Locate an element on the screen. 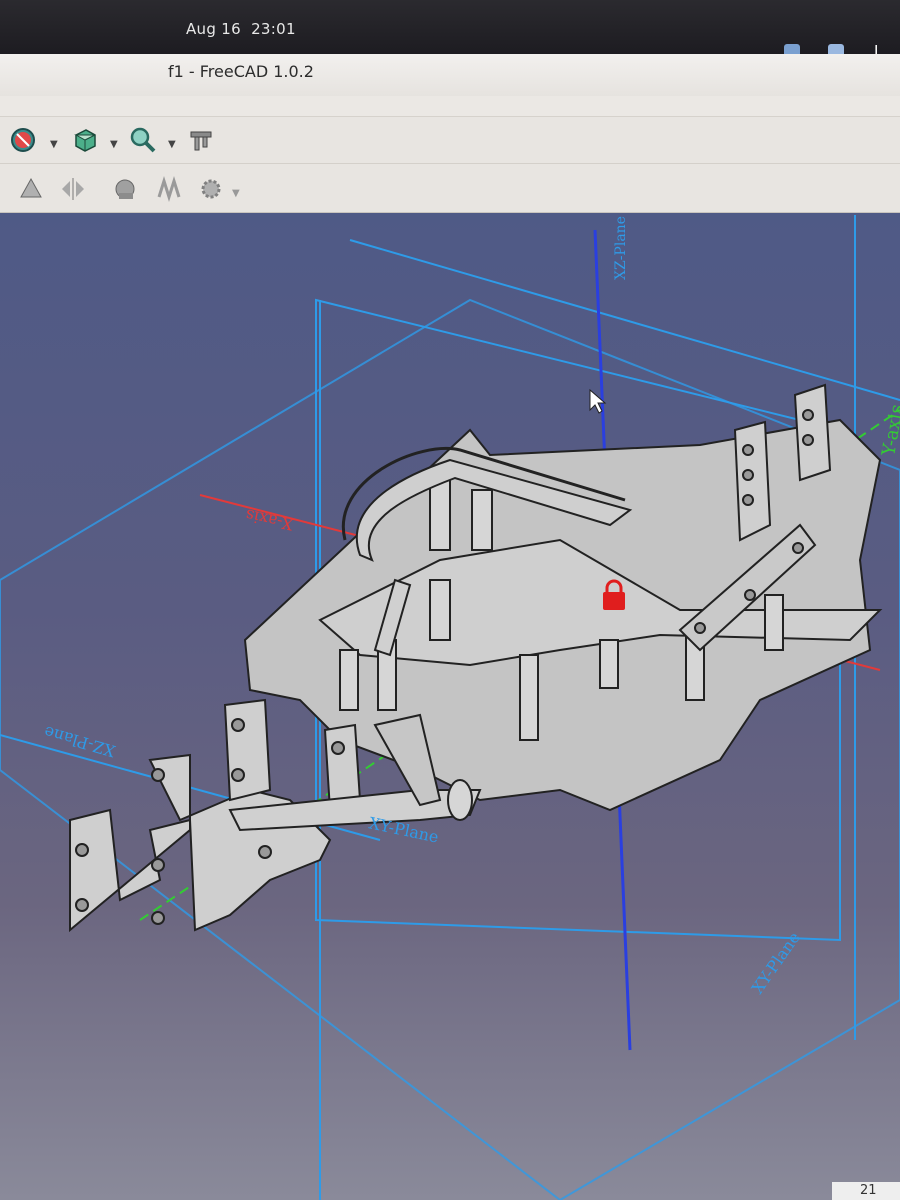 This screenshot has height=1200, width=900. part-more-dropdown: ▼ is located at coordinates (236, 193).